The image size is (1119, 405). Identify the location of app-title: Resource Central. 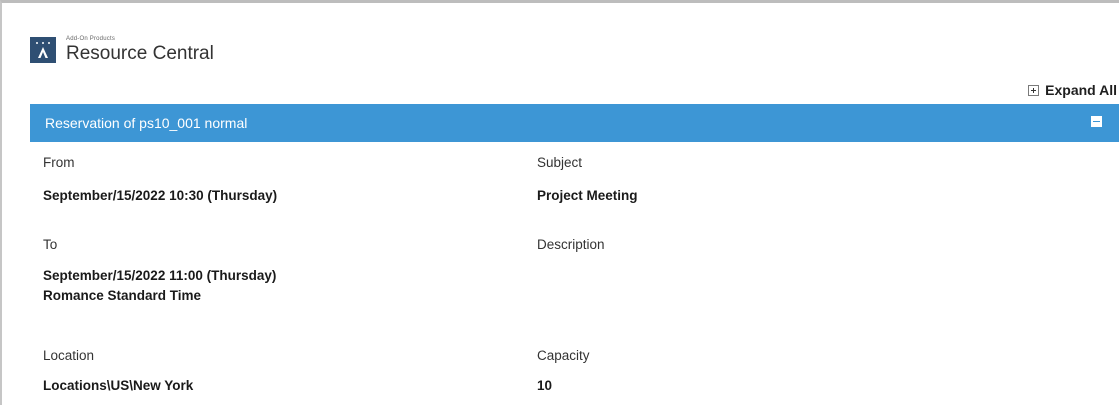
(140, 53).